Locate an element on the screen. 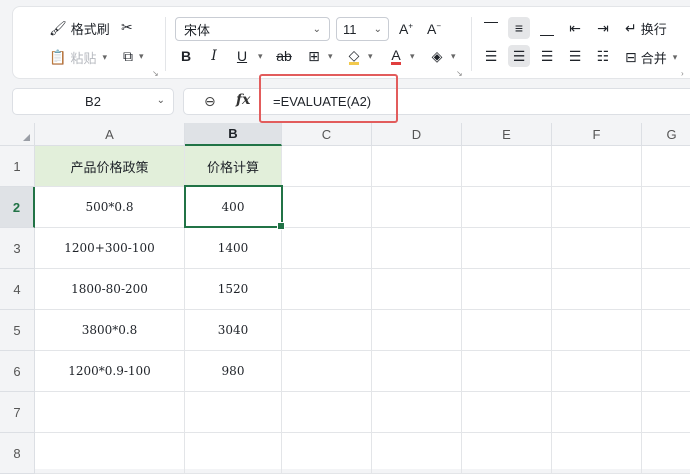 The image size is (690, 474). decrease-font-button: A− is located at coordinates (434, 29).